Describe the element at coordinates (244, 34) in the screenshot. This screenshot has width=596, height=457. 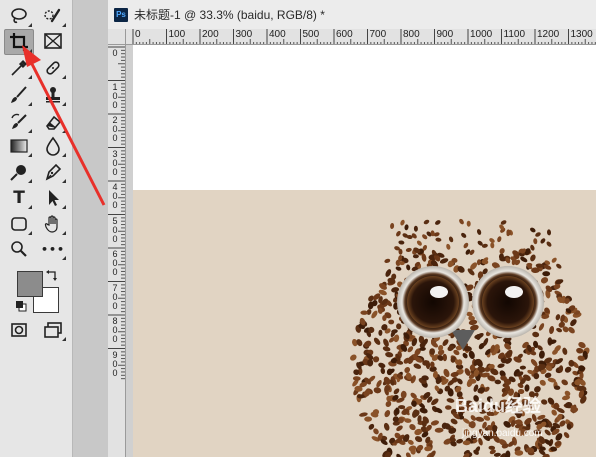
I see `ruler-label: 300` at that location.